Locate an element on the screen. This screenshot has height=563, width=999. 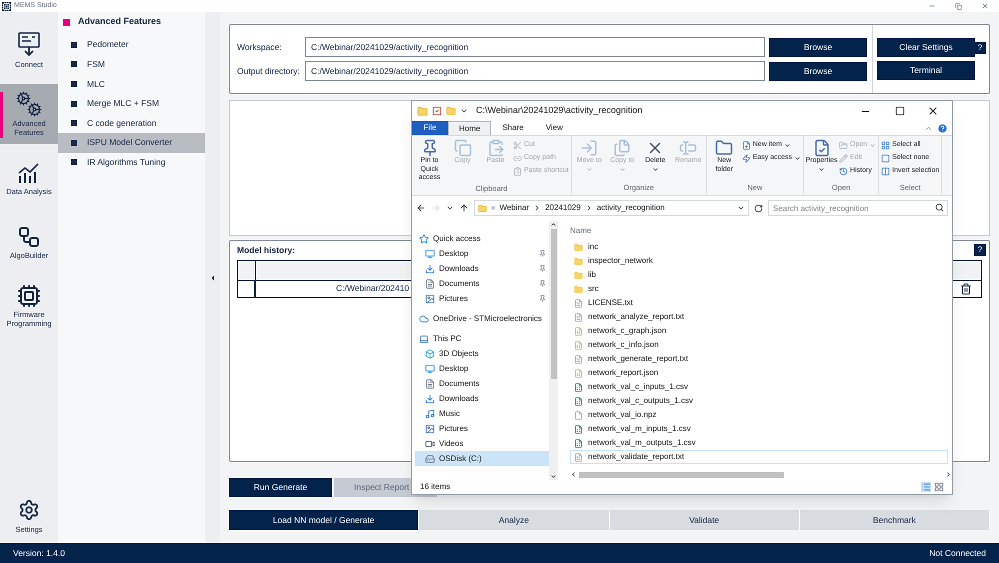
action-button: Terminal is located at coordinates (926, 70).